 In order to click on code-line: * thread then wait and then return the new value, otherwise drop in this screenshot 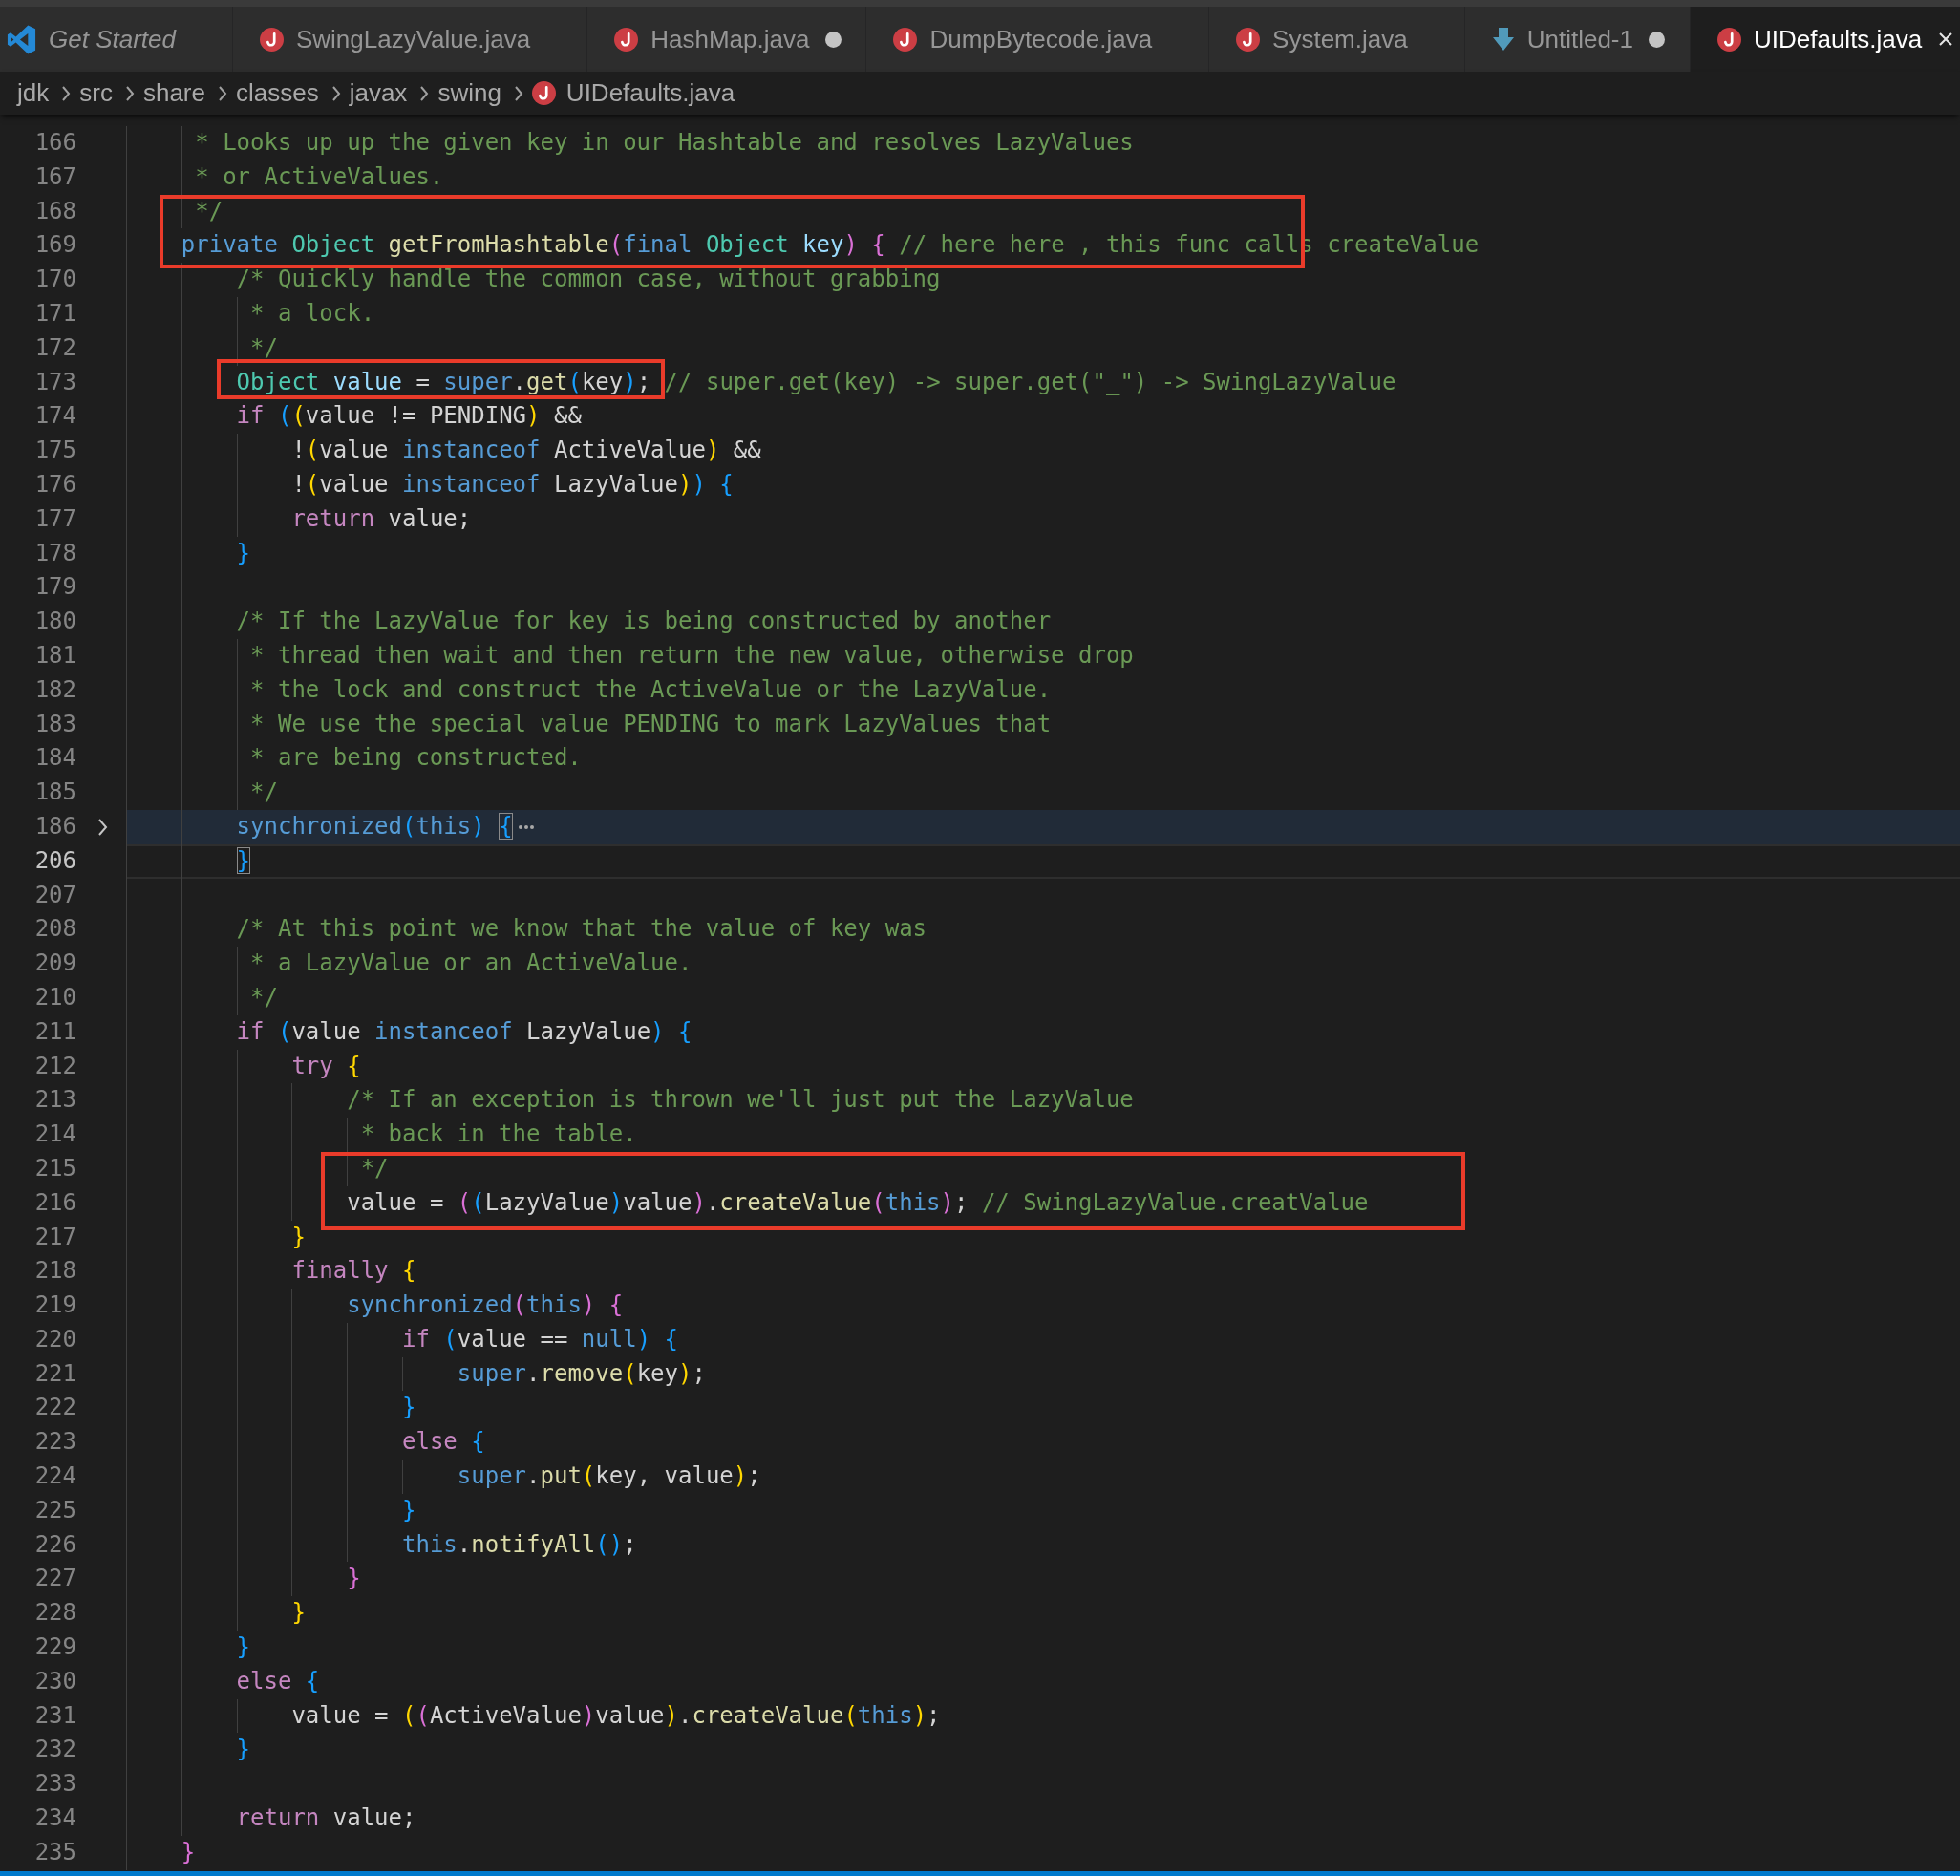, I will do `click(692, 655)`.